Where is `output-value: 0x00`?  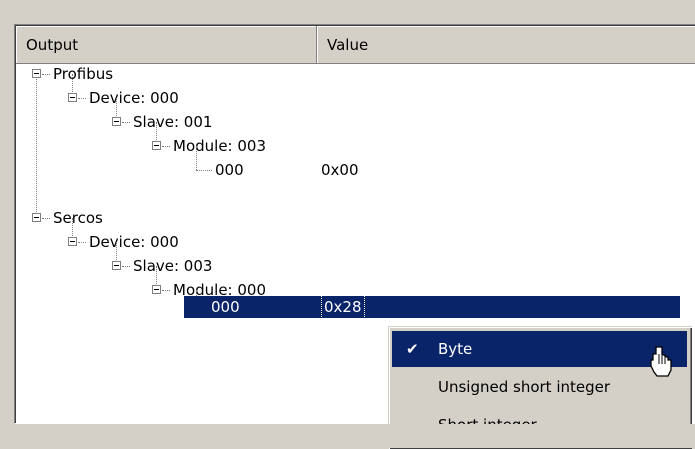 output-value: 0x00 is located at coordinates (340, 170).